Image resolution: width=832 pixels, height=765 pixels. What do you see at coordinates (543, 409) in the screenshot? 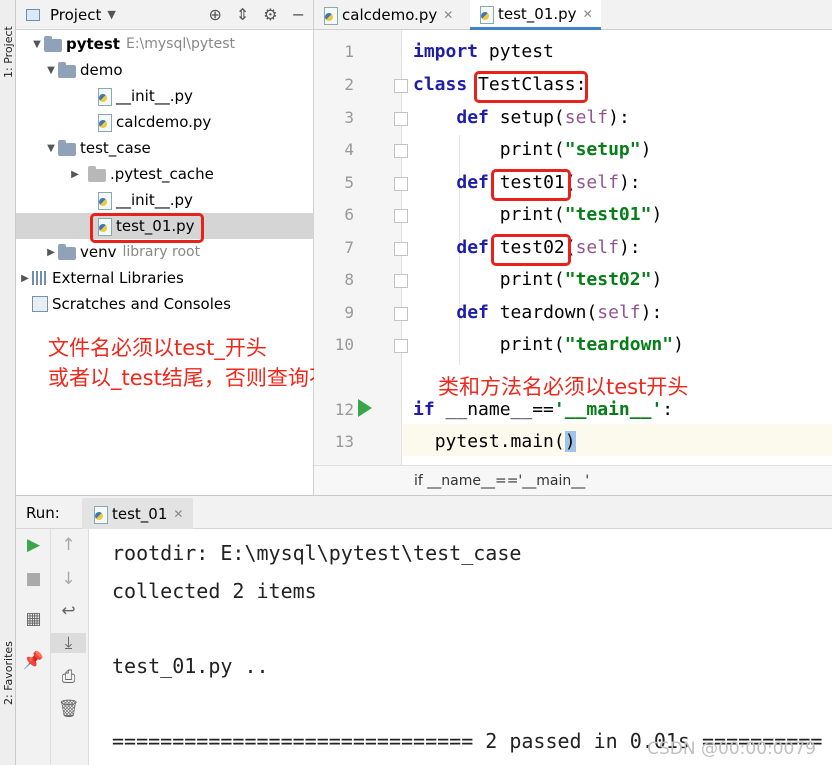
I see `code-line-12: if __name__=='__main__':` at bounding box center [543, 409].